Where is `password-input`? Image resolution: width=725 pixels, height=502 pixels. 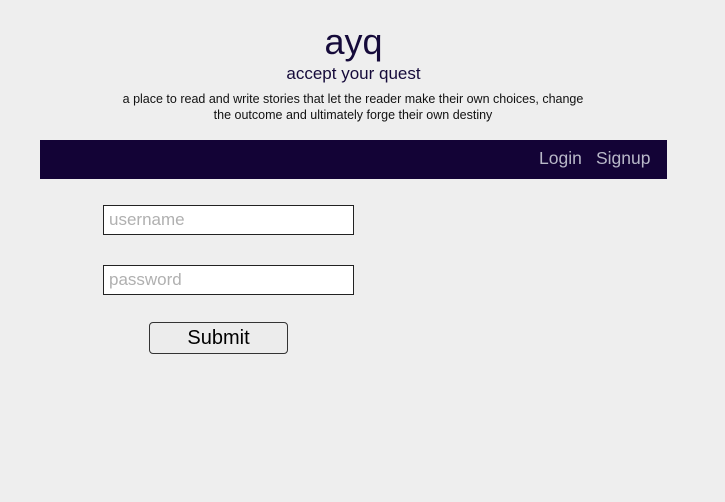 password-input is located at coordinates (228, 280).